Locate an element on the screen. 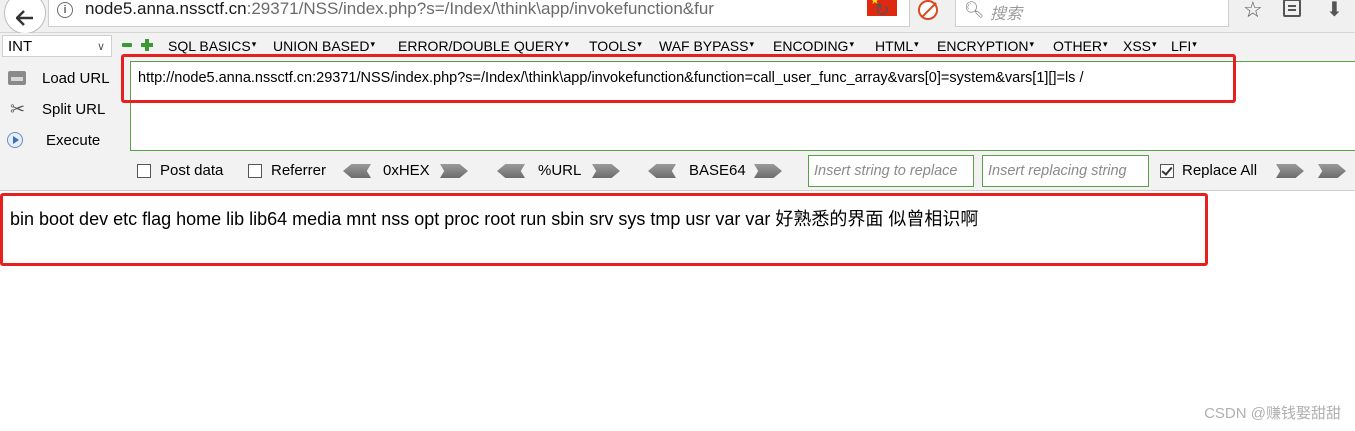 The width and height of the screenshot is (1355, 431). replace-next-arrow-icon is located at coordinates (1332, 171).